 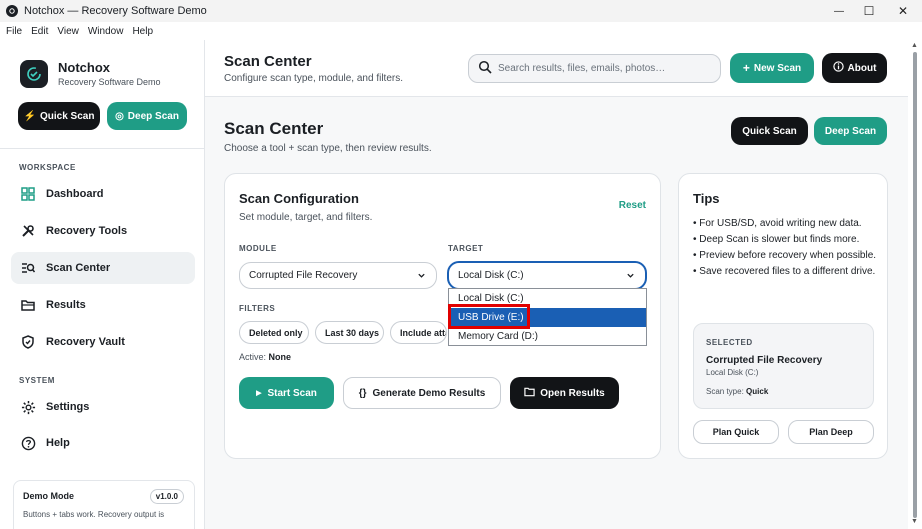 What do you see at coordinates (274, 128) in the screenshot?
I see `page-title: Scan Center` at bounding box center [274, 128].